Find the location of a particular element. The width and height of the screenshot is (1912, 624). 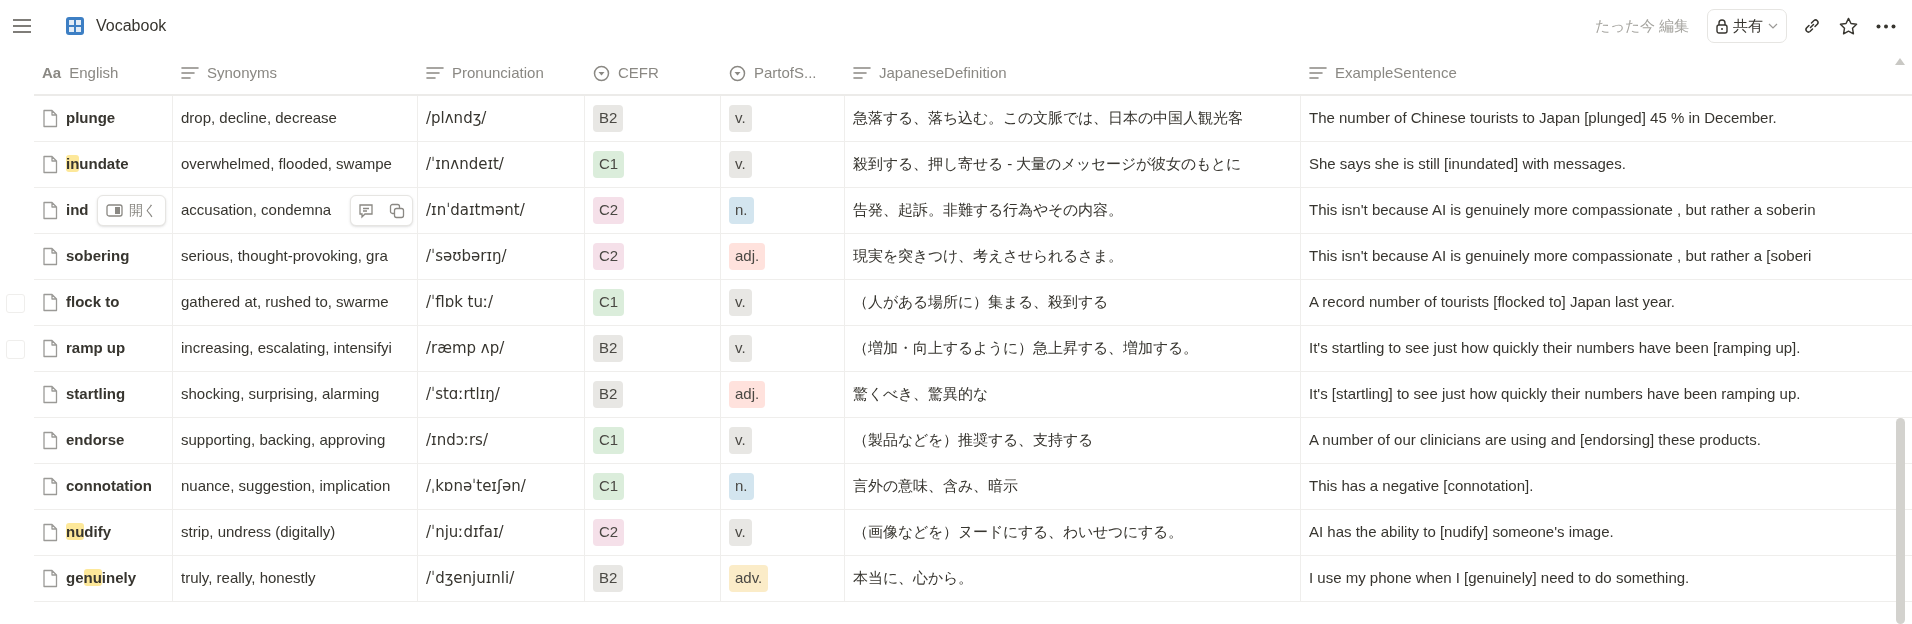

page-title: Vocabook is located at coordinates (131, 26).